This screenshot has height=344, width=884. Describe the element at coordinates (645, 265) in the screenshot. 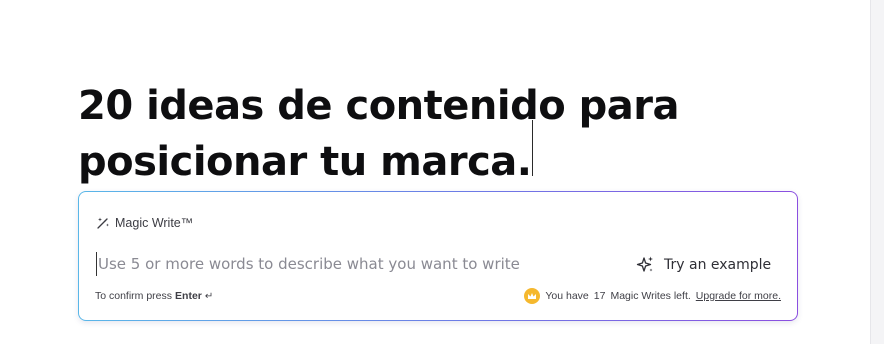

I see `sparkle-icon` at that location.